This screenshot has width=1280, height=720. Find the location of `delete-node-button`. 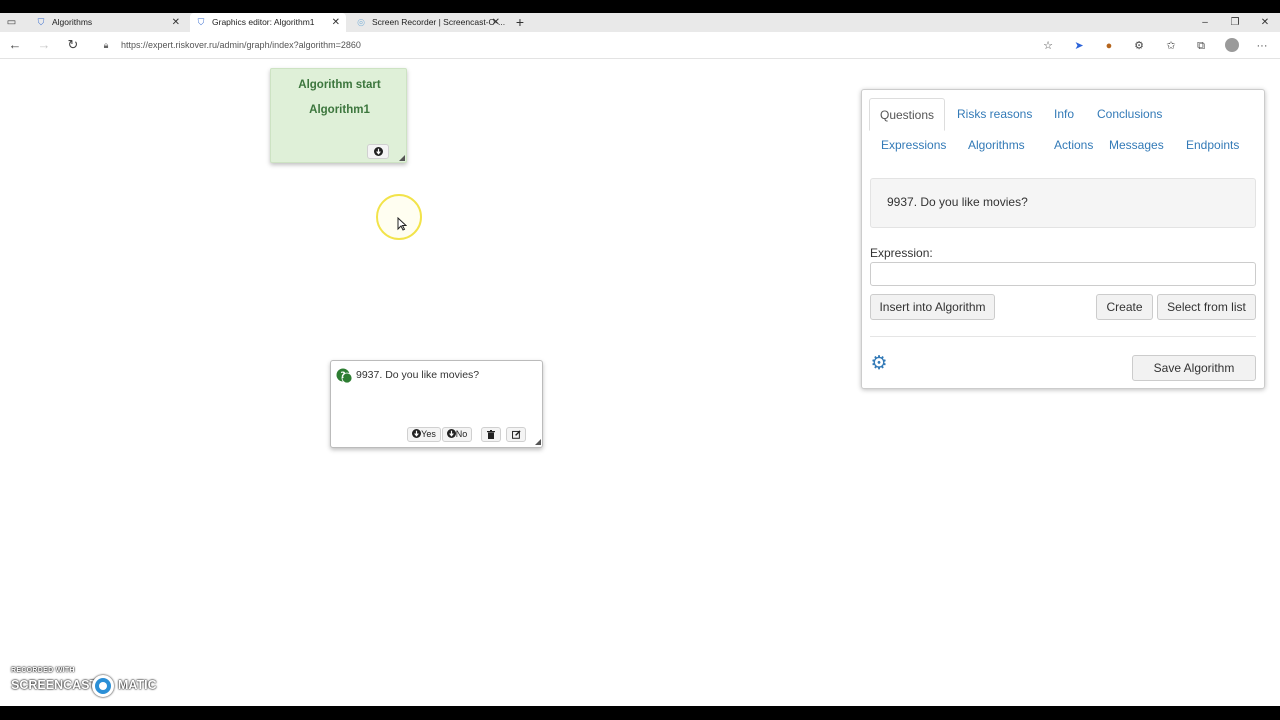

delete-node-button is located at coordinates (491, 434).